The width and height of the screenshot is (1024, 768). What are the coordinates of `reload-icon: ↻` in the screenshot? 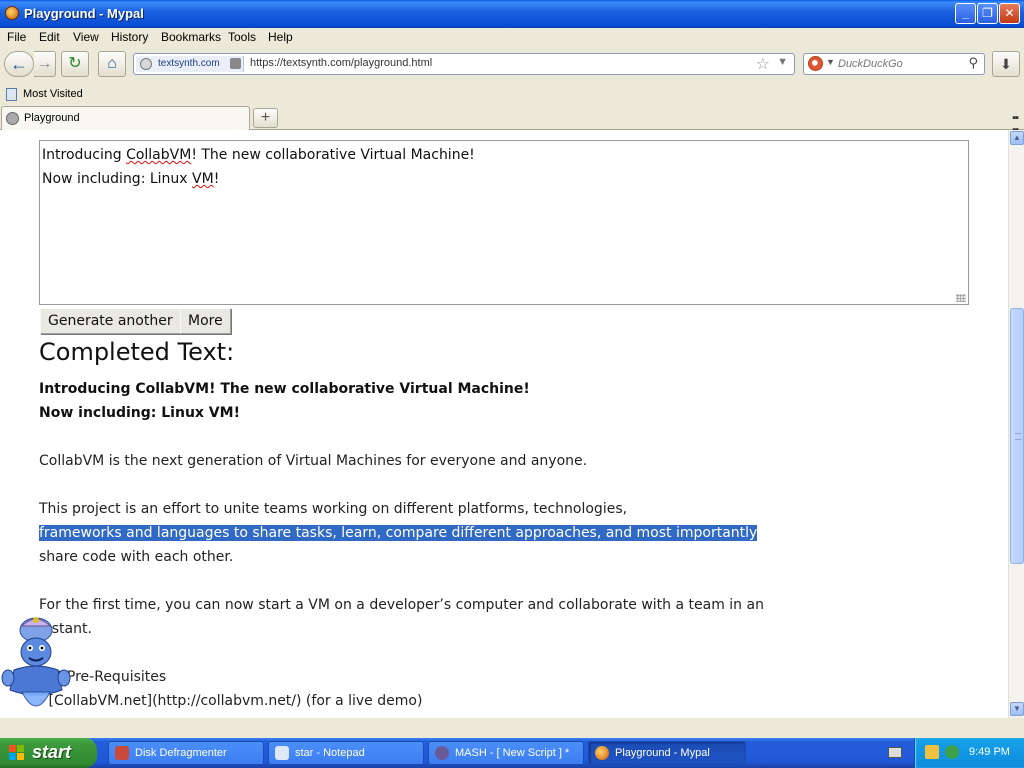 It's located at (75, 63).